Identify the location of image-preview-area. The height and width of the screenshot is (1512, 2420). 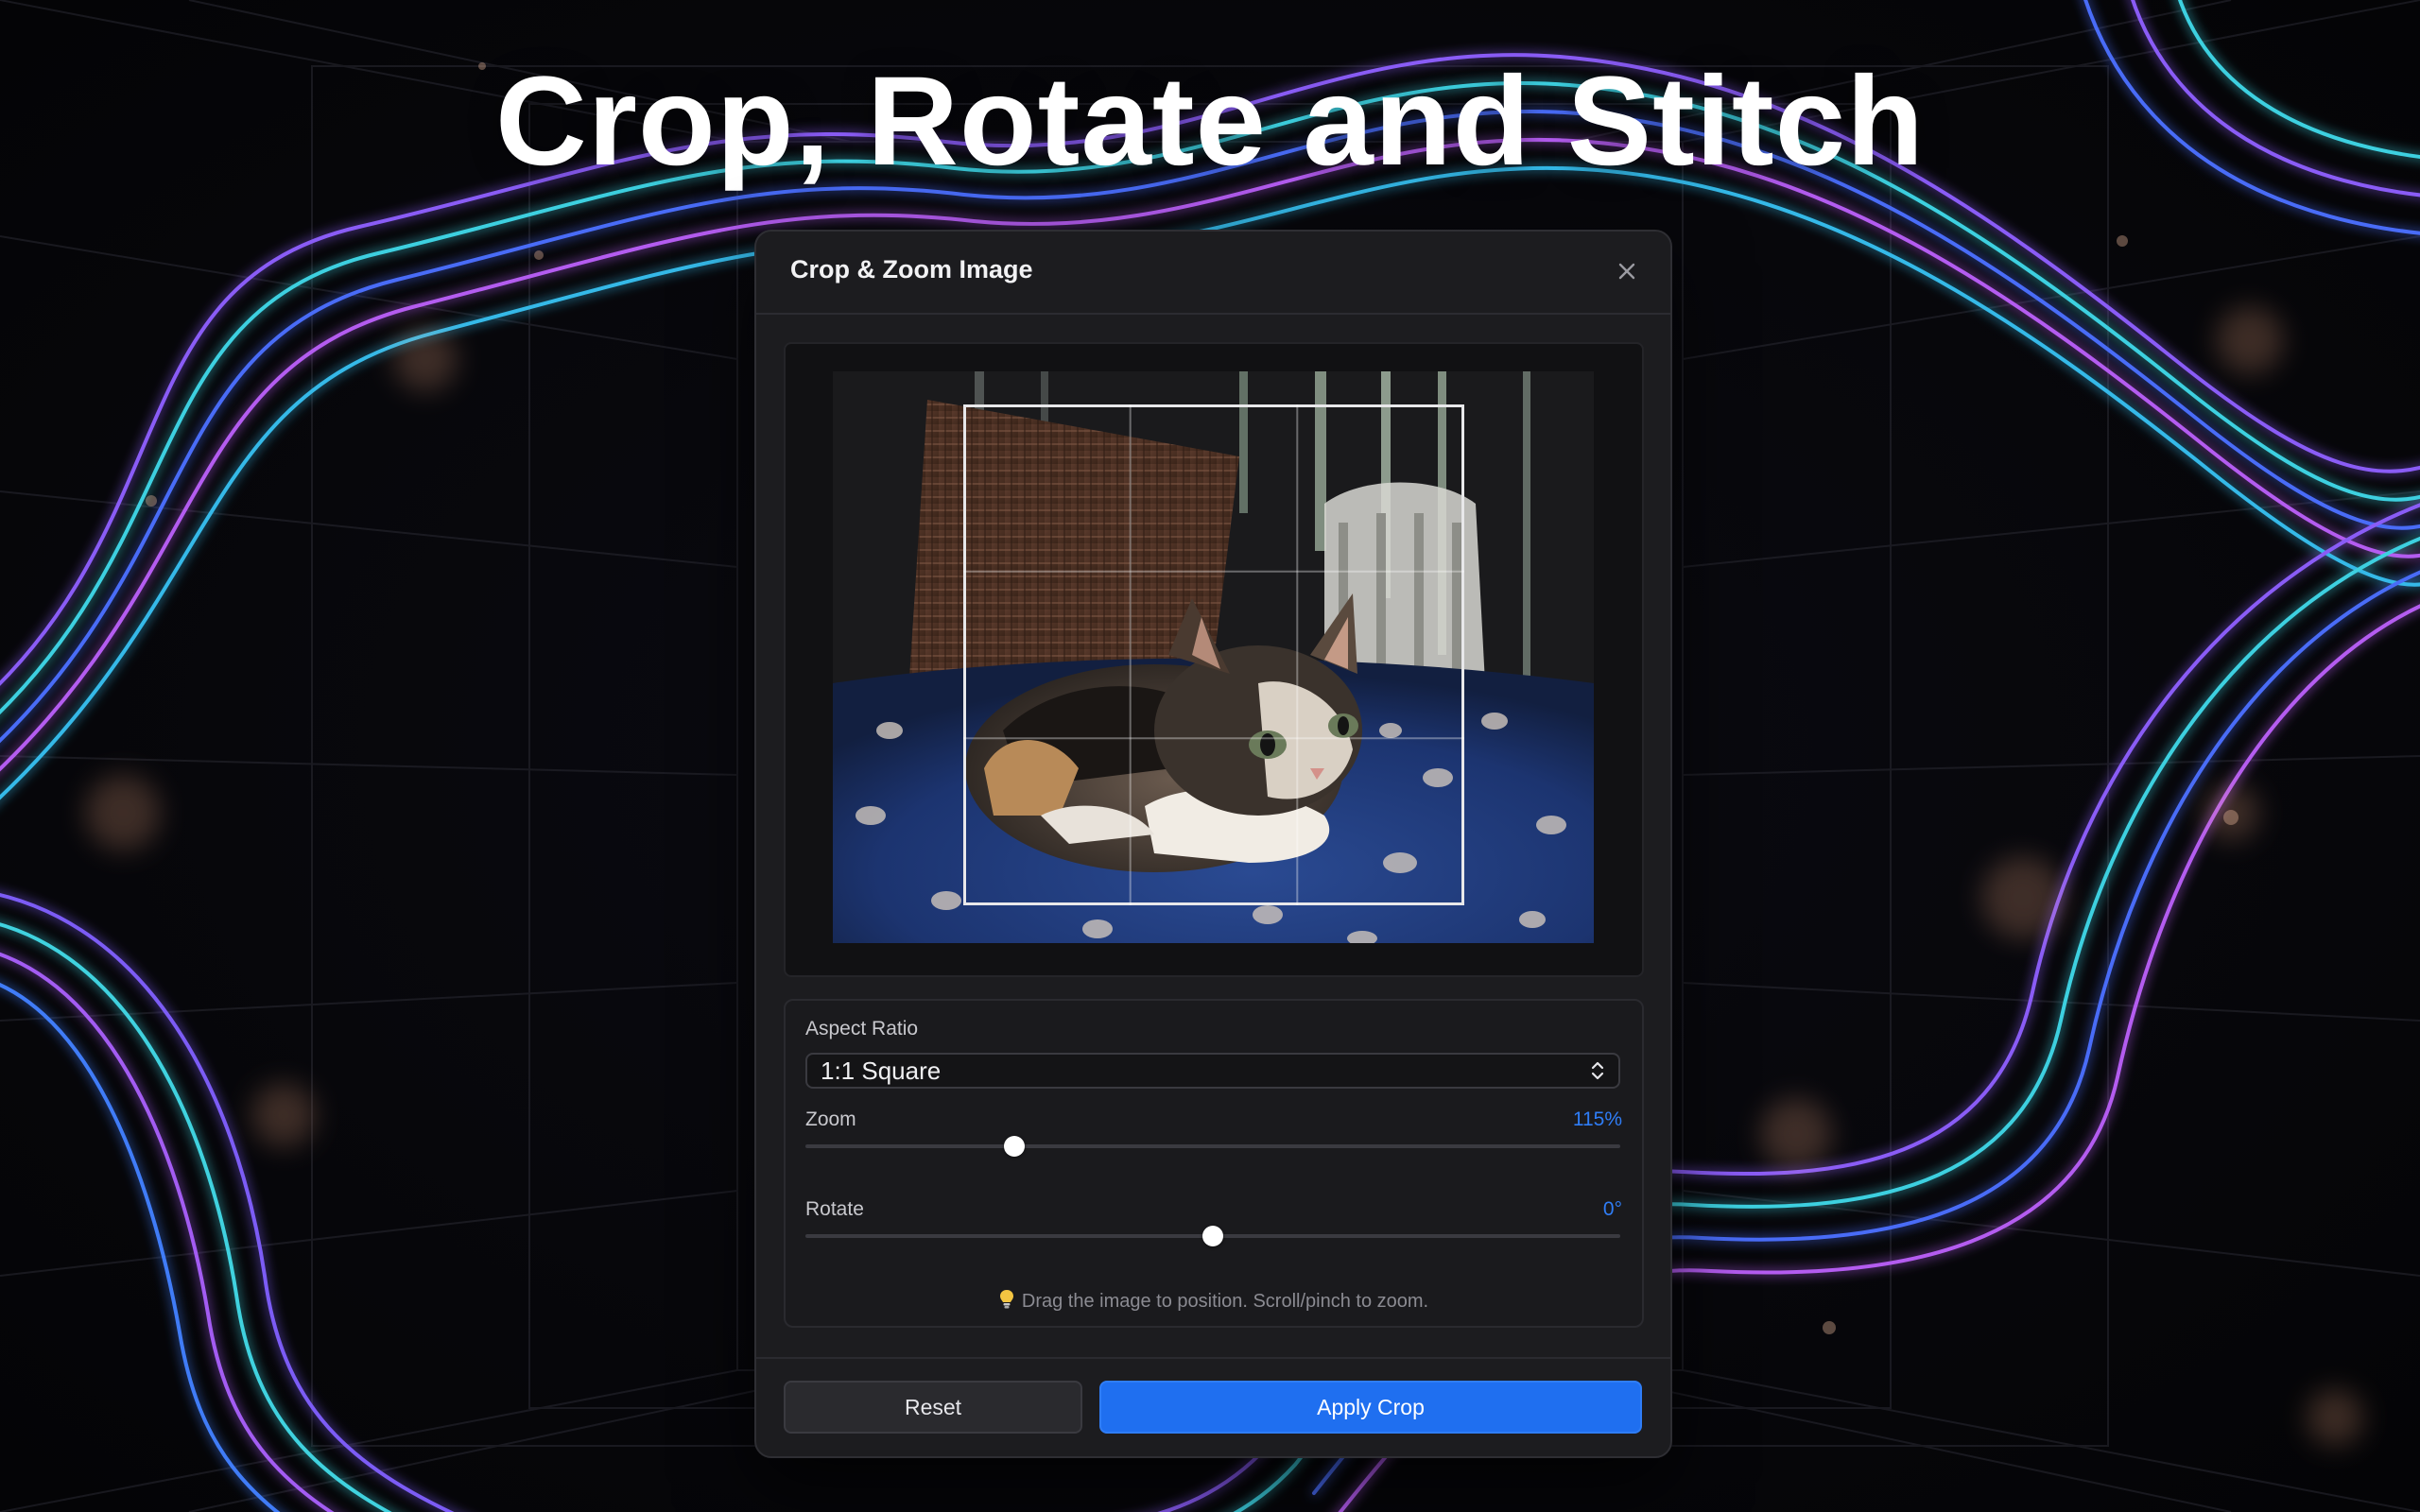
(1214, 659).